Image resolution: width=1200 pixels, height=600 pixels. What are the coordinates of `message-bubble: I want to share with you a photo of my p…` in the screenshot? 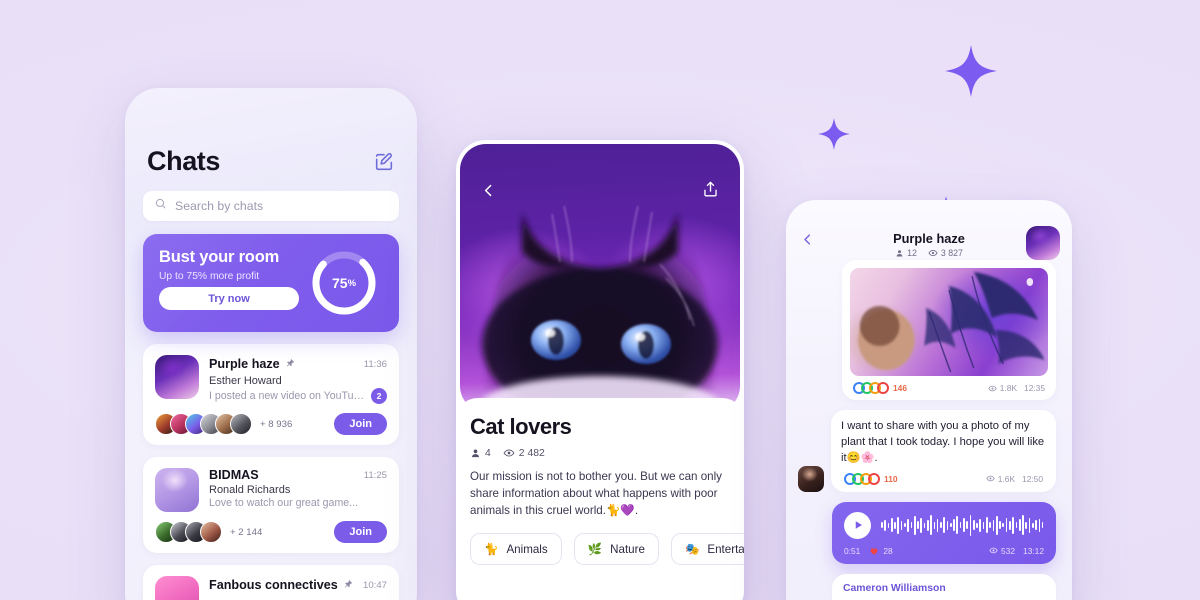 It's located at (943, 451).